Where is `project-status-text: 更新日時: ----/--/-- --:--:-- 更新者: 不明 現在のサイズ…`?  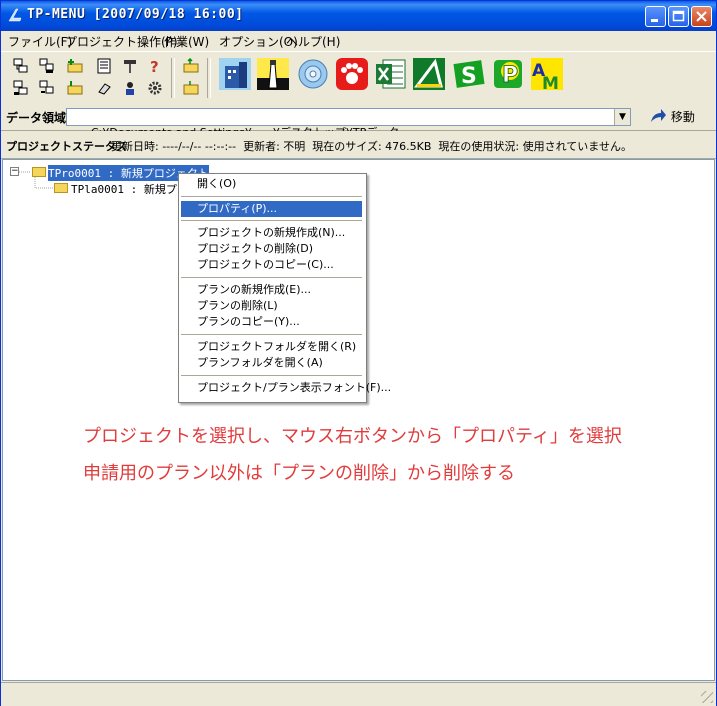 project-status-text: 更新日時: ----/--/-- --:--:-- 更新者: 不明 現在のサイズ… is located at coordinates (371, 146).